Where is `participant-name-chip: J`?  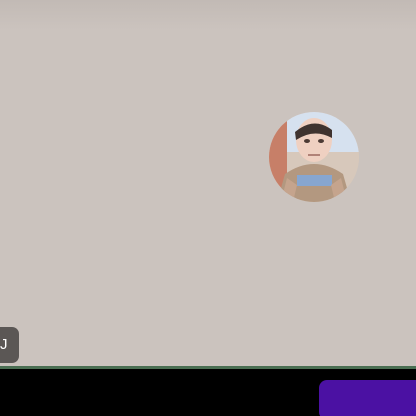 participant-name-chip: J is located at coordinates (9, 345).